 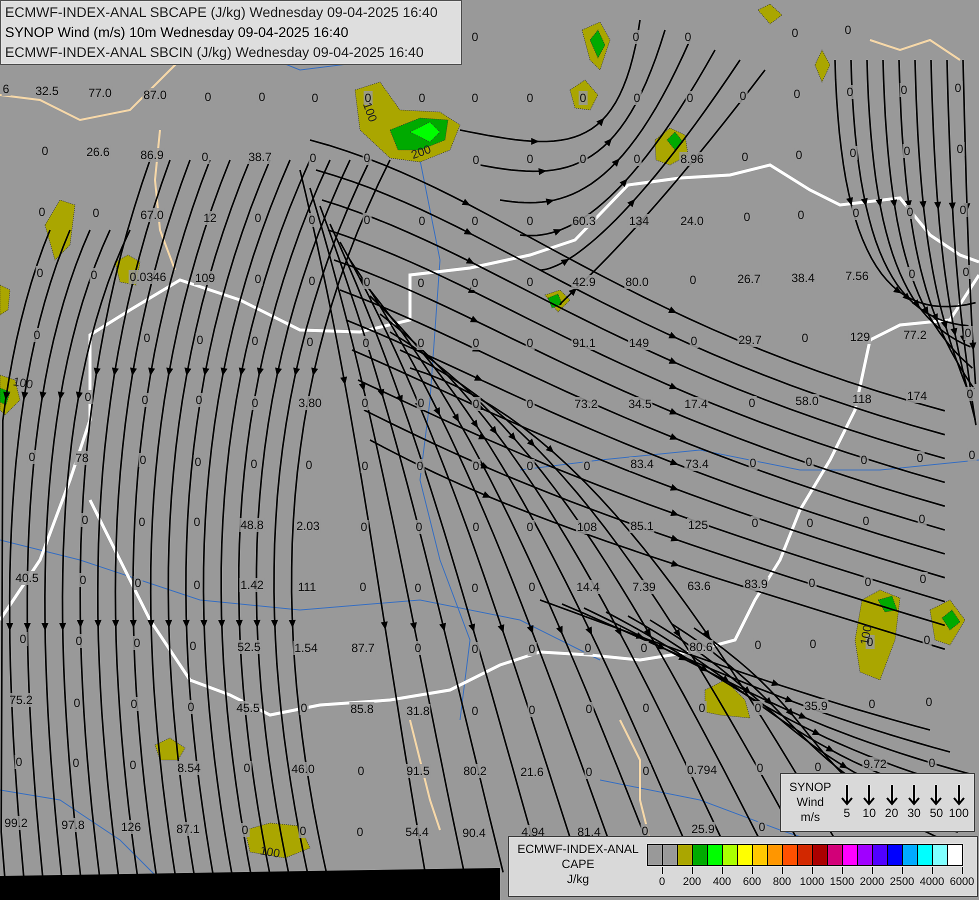 I want to click on value-label: 99.2, so click(x=16, y=823).